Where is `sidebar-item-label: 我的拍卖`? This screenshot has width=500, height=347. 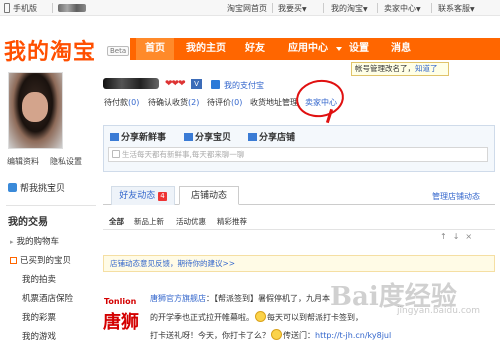
sidebar-item-label: 我的拍卖 is located at coordinates (39, 280).